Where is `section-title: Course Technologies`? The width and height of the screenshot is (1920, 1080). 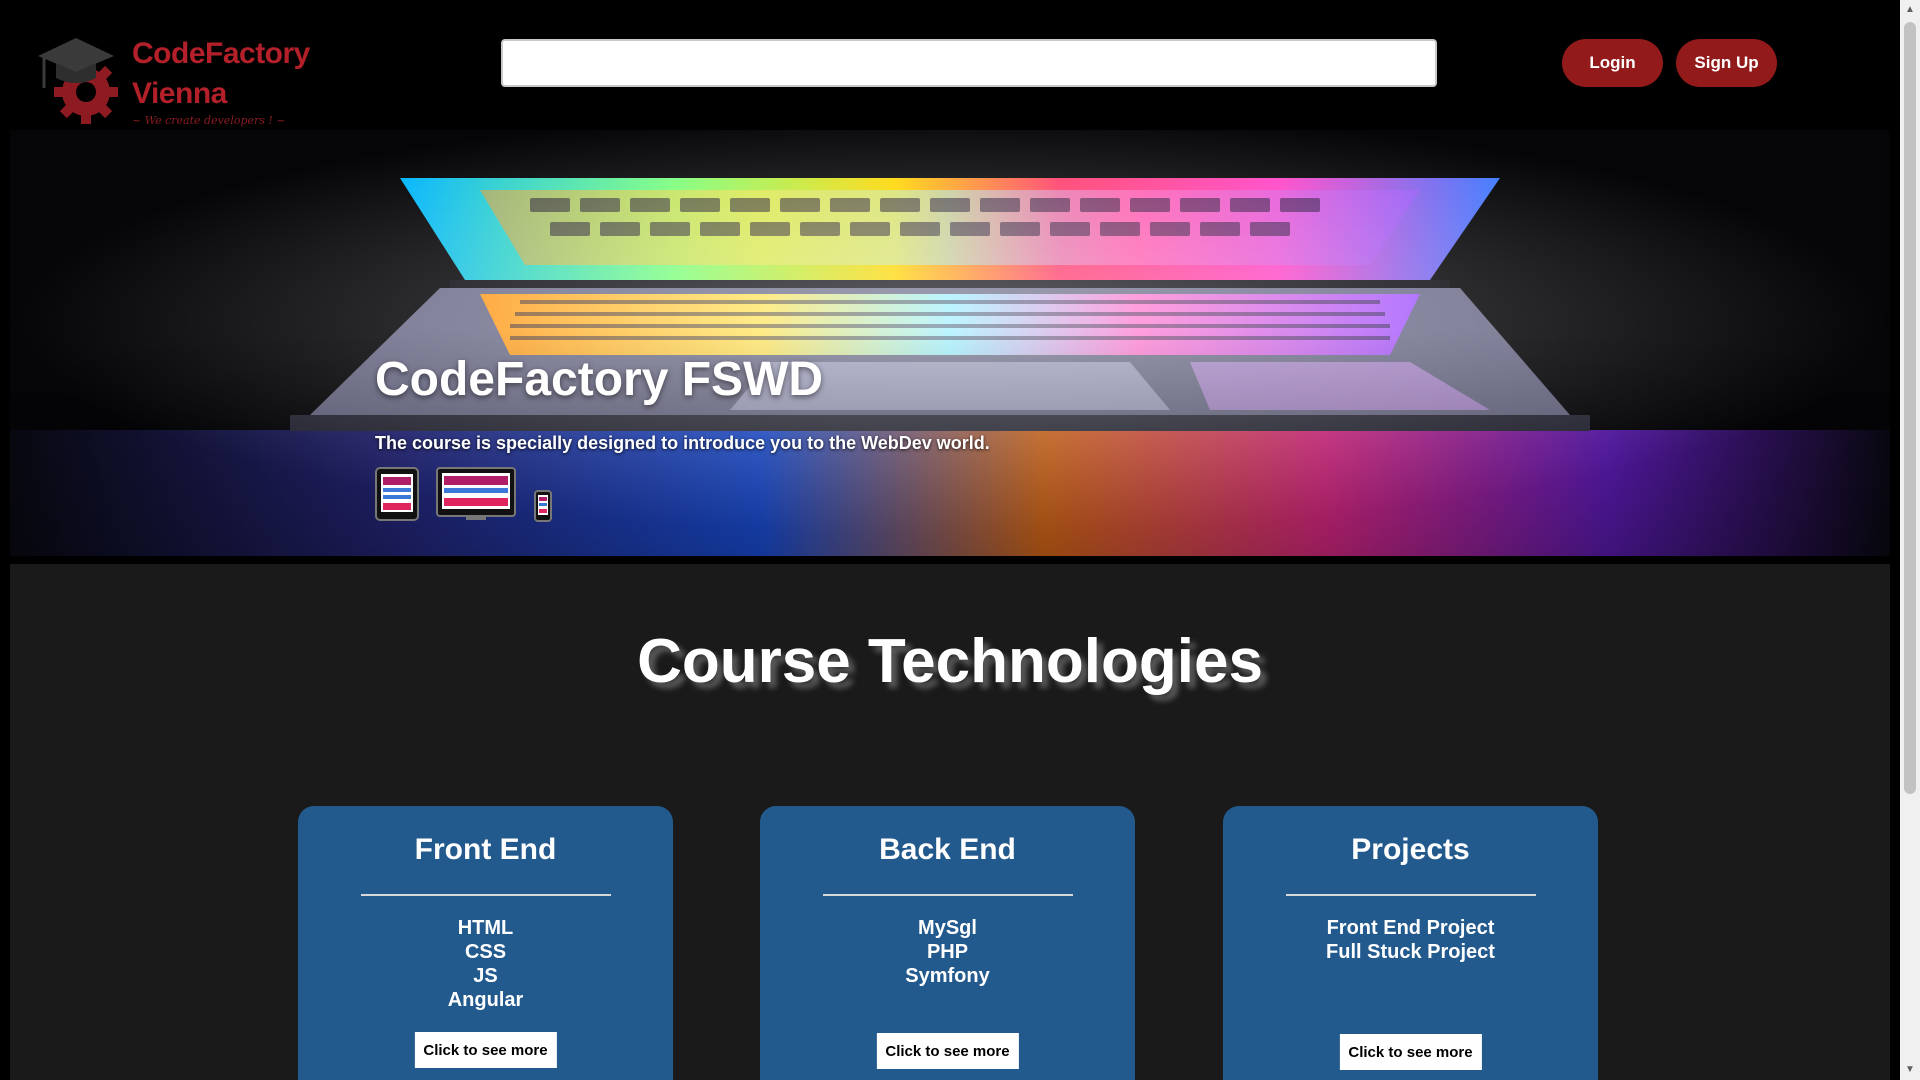
section-title: Course Technologies is located at coordinates (950, 661).